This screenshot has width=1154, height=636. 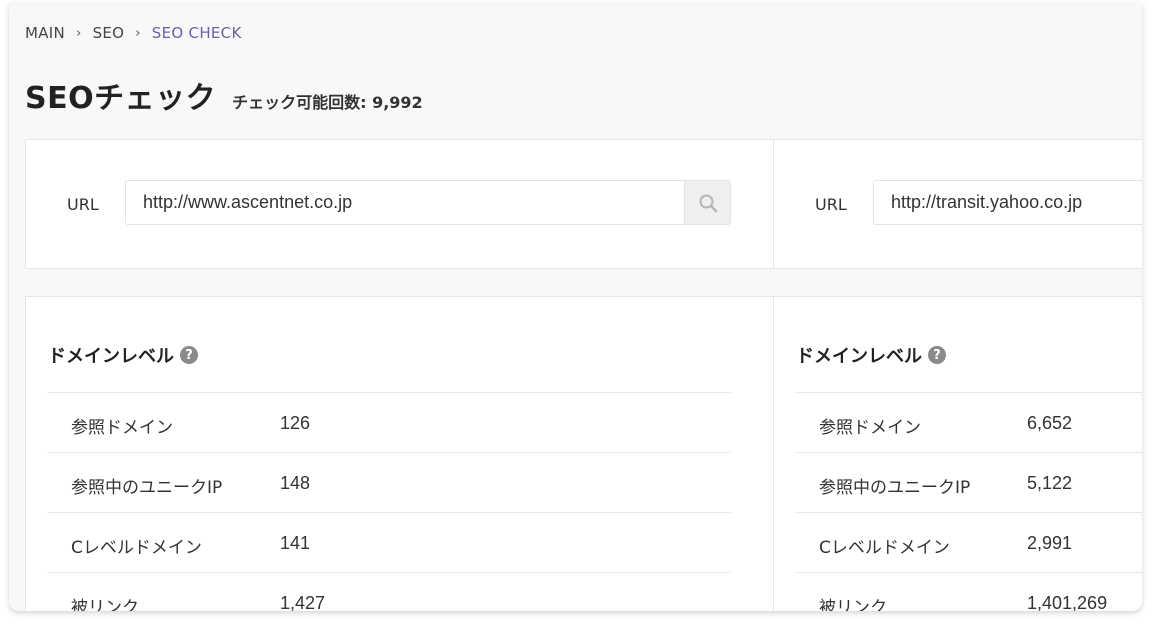 I want to click on right-url-box, so click(x=1007, y=202).